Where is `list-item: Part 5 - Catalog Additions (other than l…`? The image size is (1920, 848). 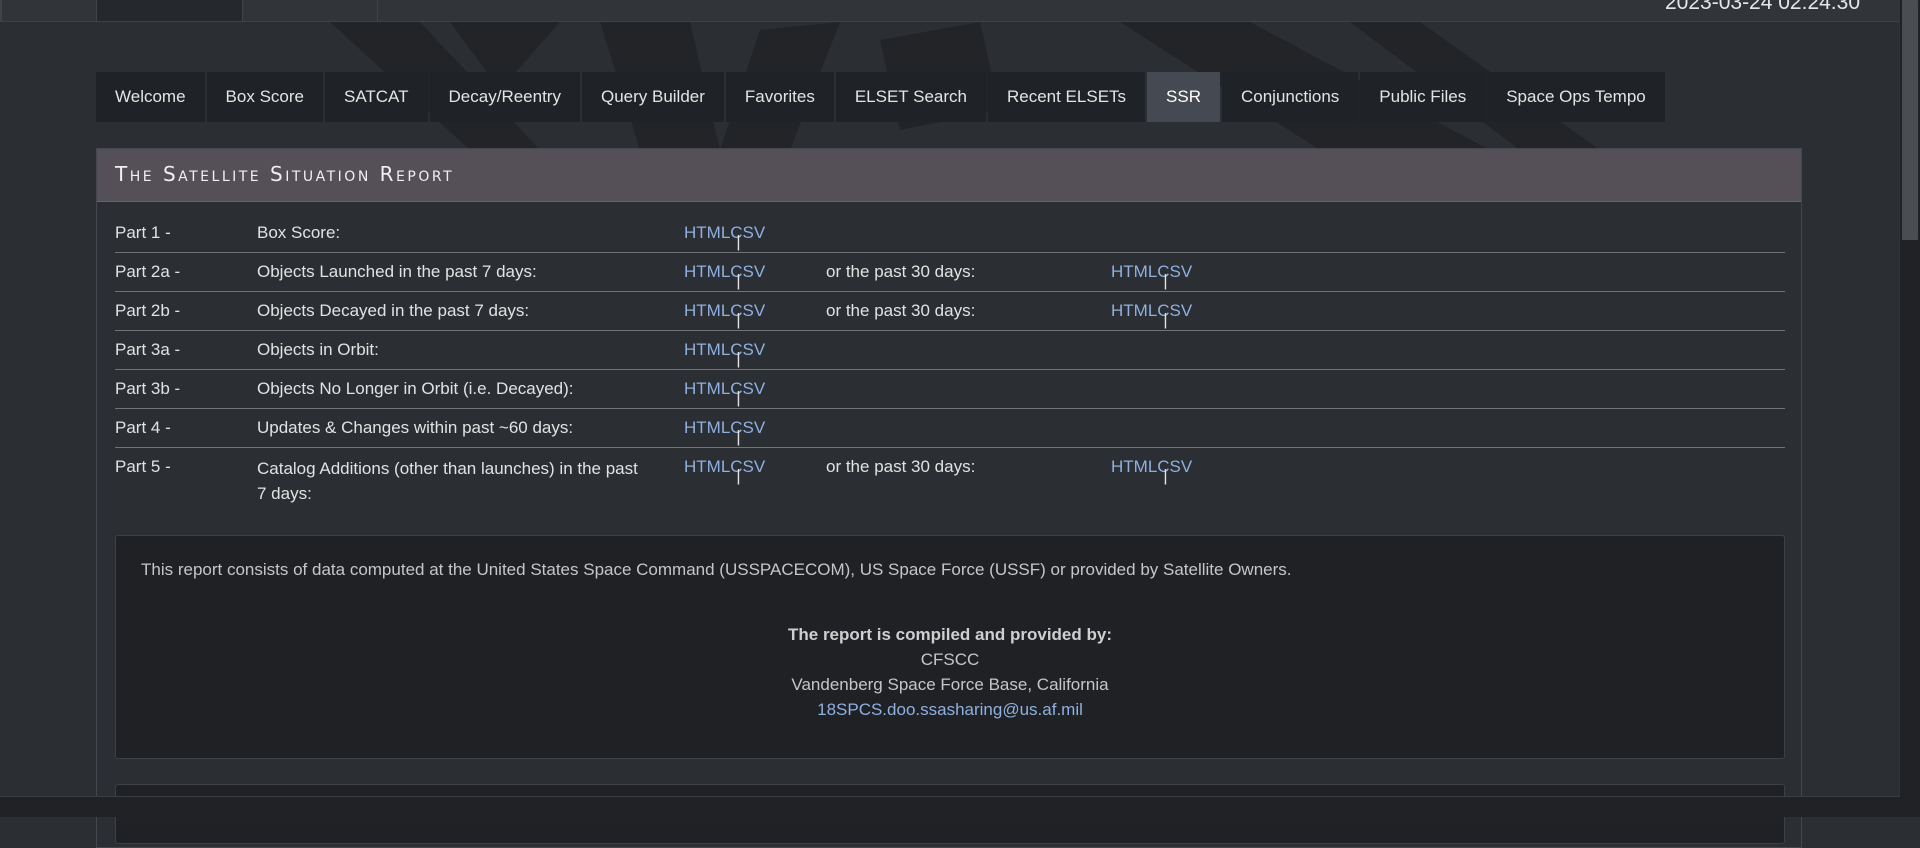 list-item: Part 5 - Catalog Additions (other than l… is located at coordinates (950, 478).